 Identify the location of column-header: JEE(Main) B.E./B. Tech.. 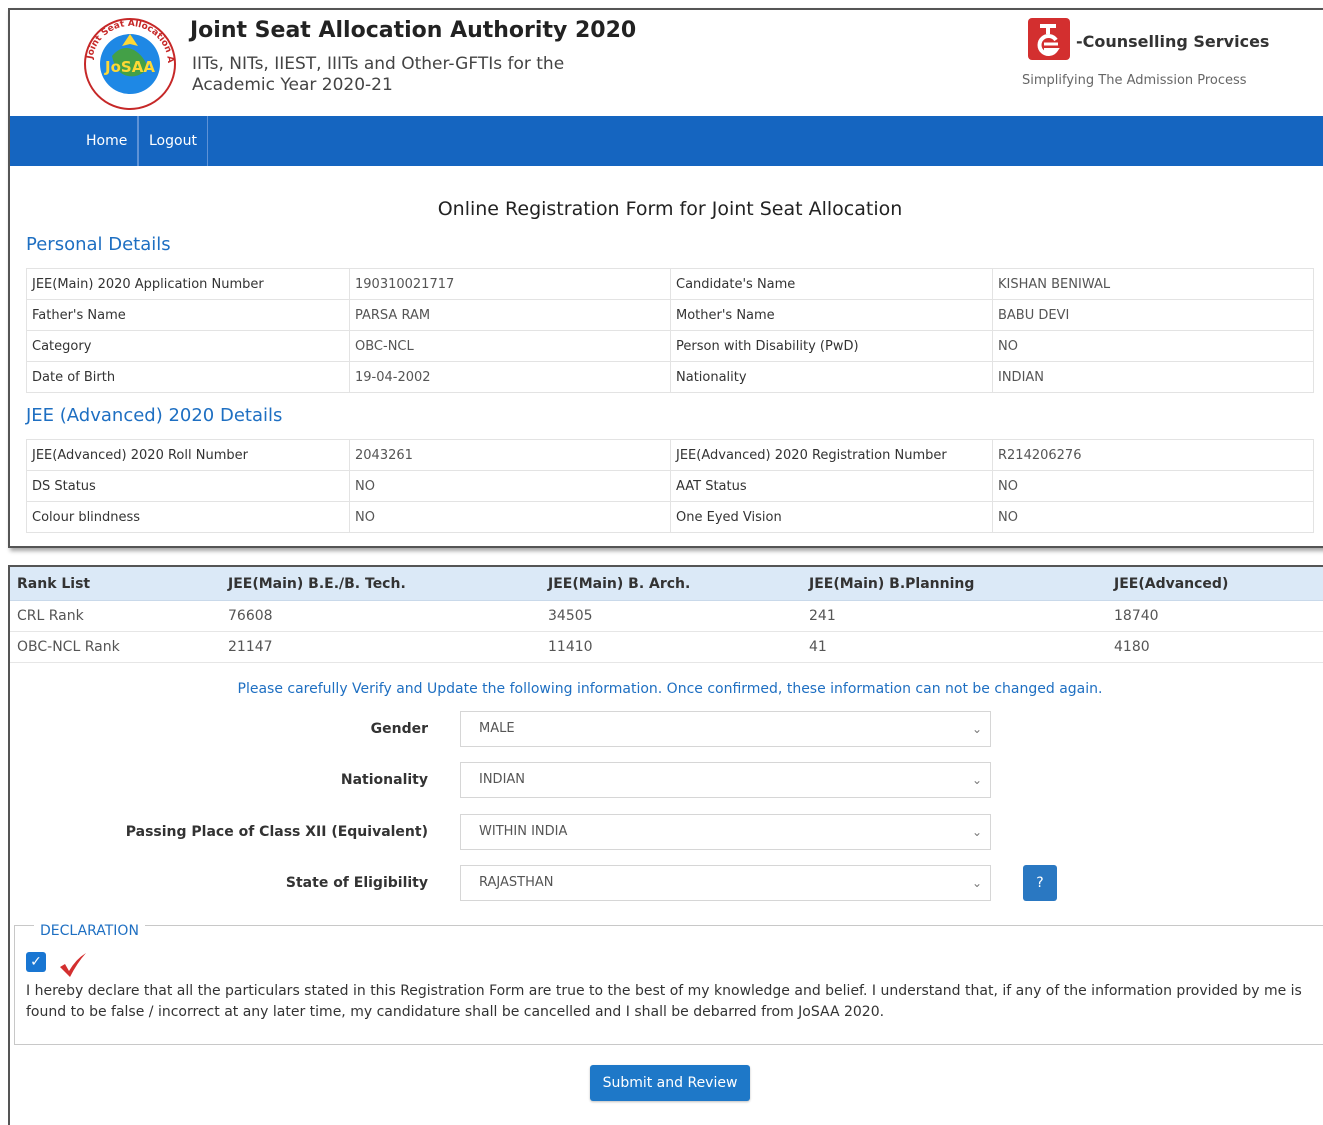
(381, 584).